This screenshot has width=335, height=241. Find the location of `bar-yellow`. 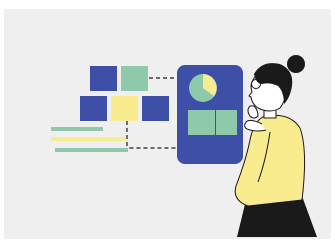

bar-yellow is located at coordinates (88, 139).